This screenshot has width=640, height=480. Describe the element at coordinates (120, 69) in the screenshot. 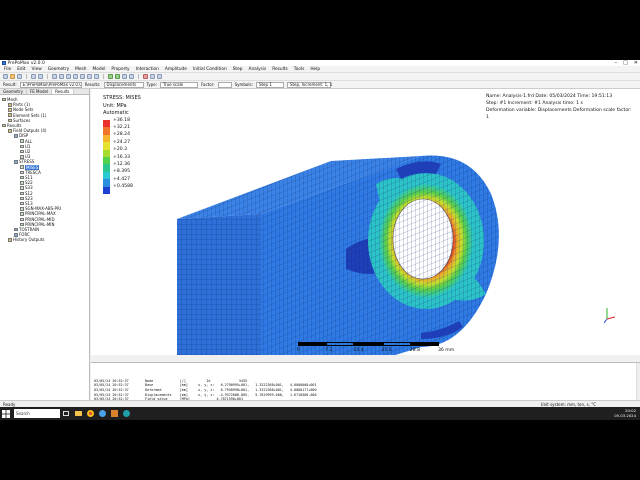

I see `menu-property: Property` at that location.